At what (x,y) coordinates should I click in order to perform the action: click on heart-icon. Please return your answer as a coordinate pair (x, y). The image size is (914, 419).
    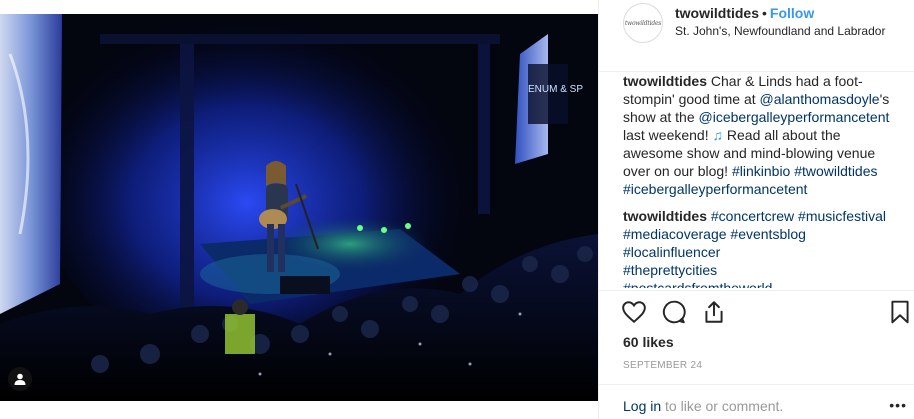
    Looking at the image, I should click on (634, 312).